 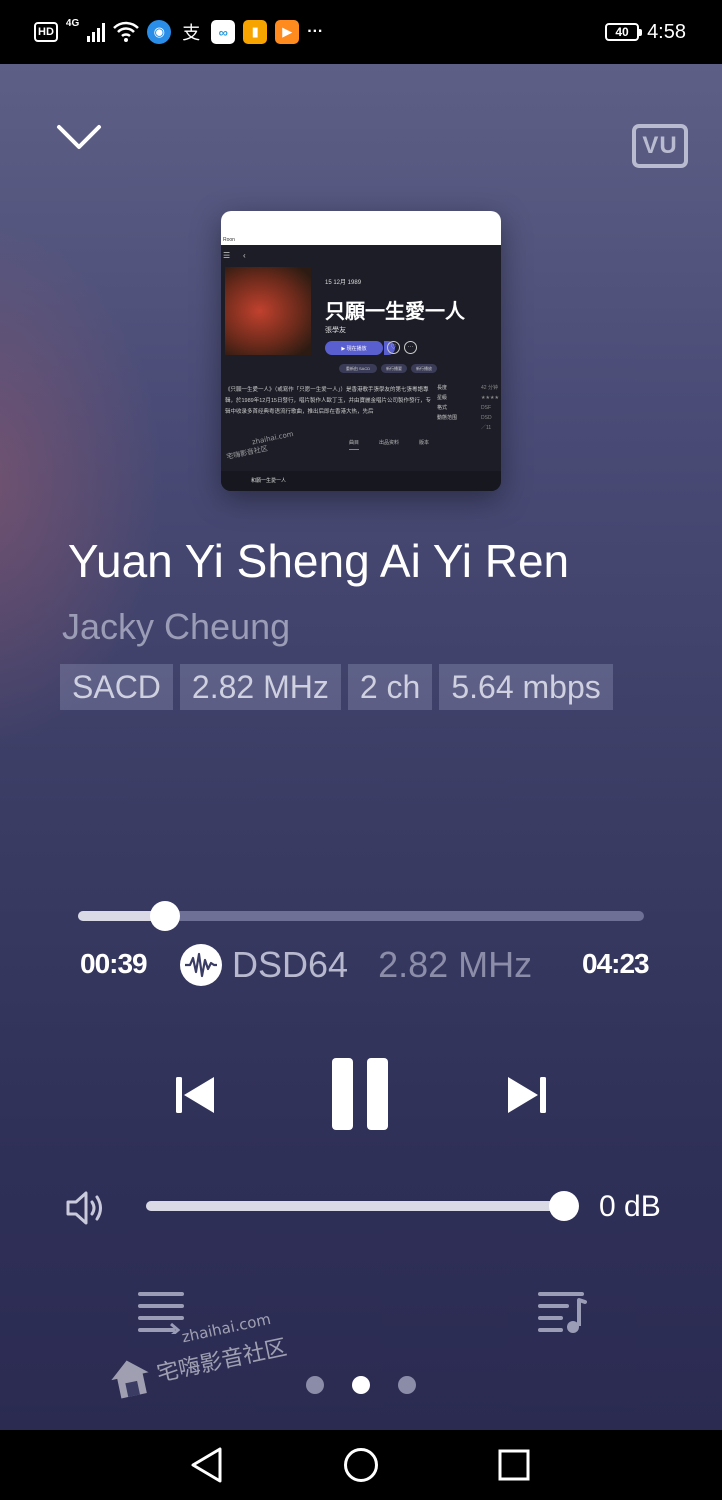 I want to click on album-chip: 重新由 SACD, so click(x=358, y=368).